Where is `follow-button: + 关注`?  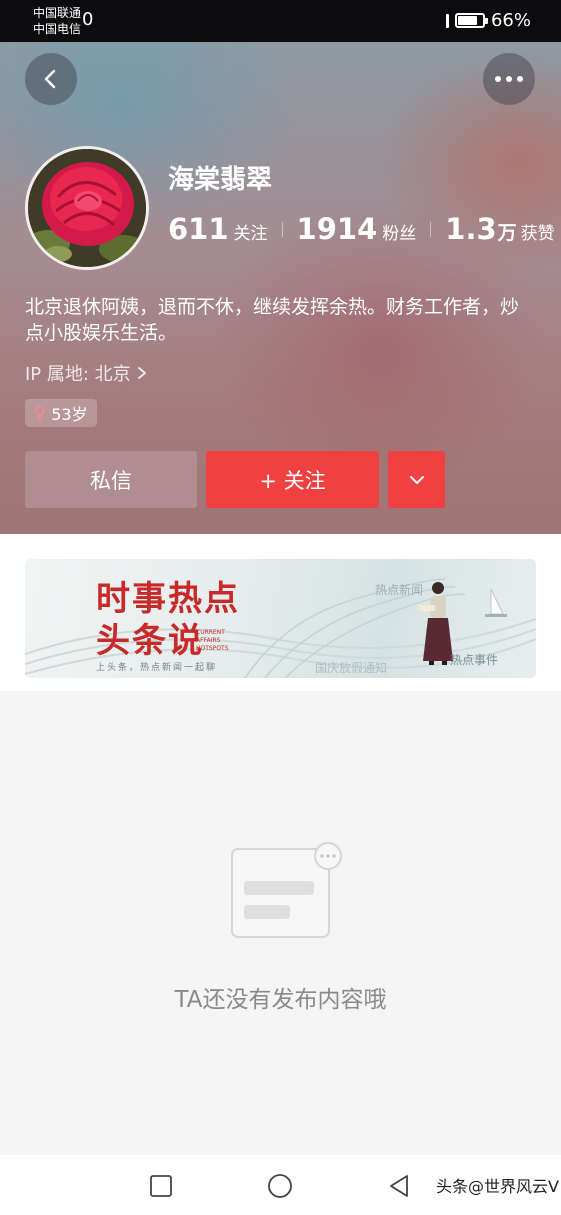 follow-button: + 关注 is located at coordinates (292, 479).